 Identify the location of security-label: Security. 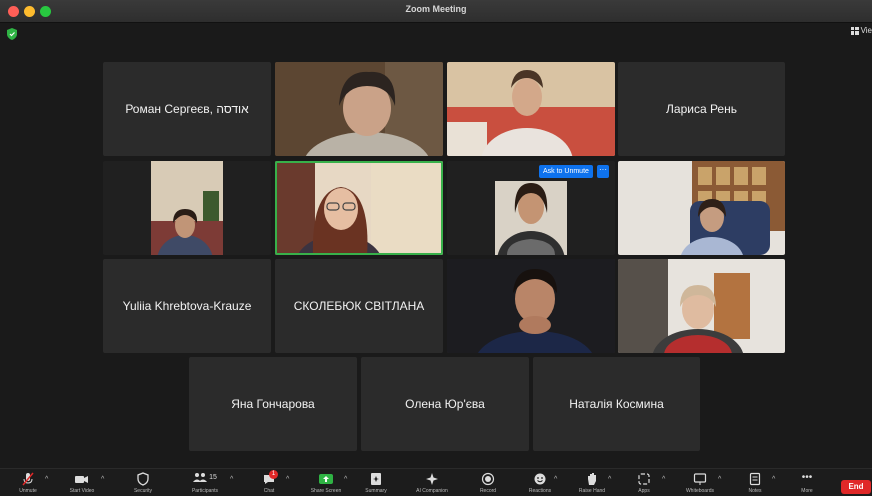
(143, 491).